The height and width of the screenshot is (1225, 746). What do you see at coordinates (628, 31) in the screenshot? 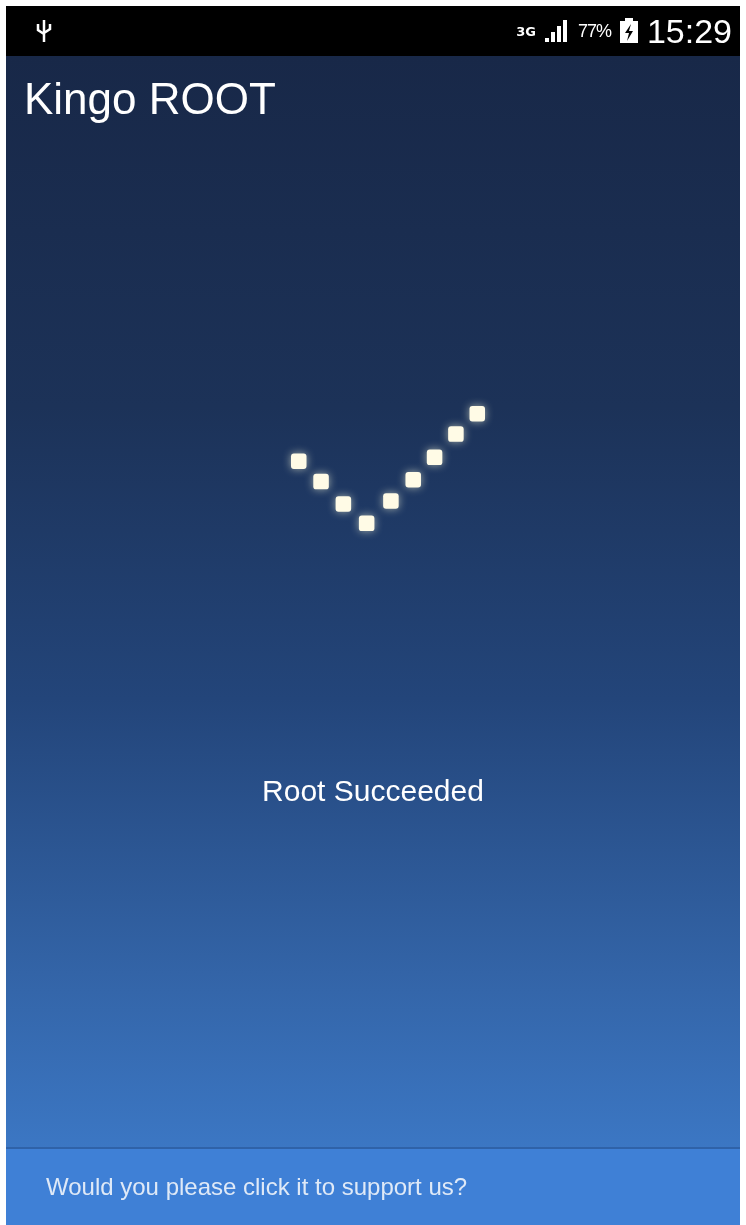
I see `charging-battery-icon` at bounding box center [628, 31].